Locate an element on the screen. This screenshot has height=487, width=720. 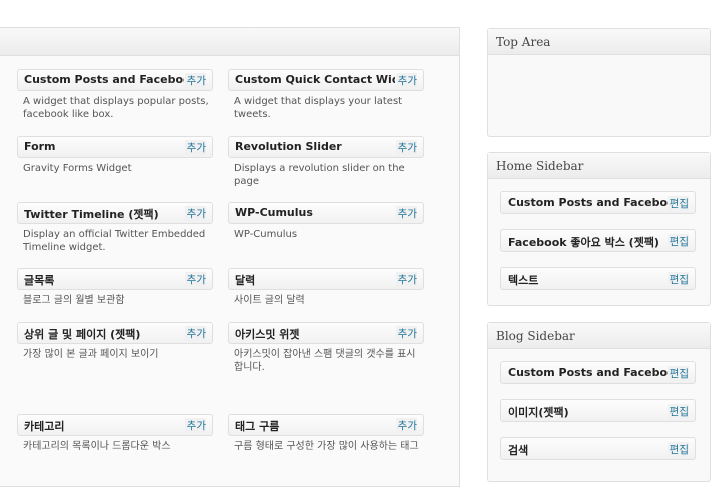
widget-description: 카테고리의 목록이나 드롭다운 박스 is located at coordinates (97, 446).